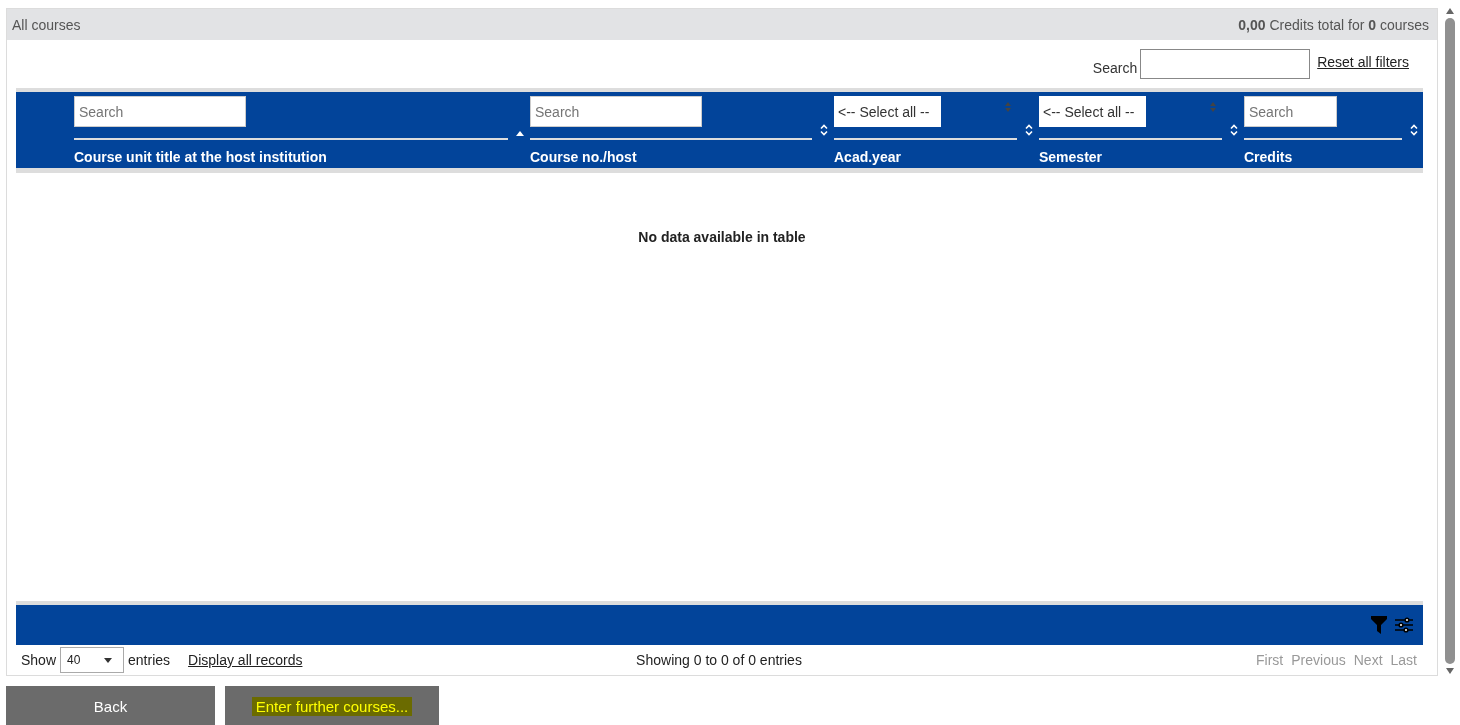 This screenshot has width=1460, height=725. I want to click on column-header: Semester, so click(1141, 157).